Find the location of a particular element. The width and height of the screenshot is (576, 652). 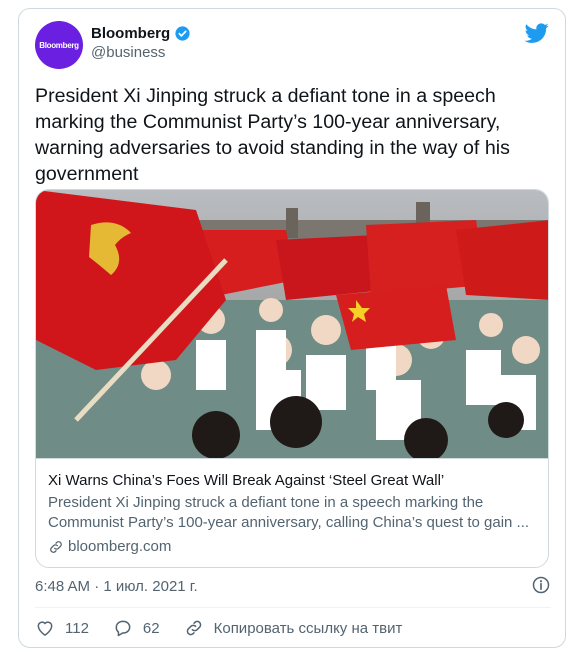

card-domain: bloomberg.com is located at coordinates (293, 547).